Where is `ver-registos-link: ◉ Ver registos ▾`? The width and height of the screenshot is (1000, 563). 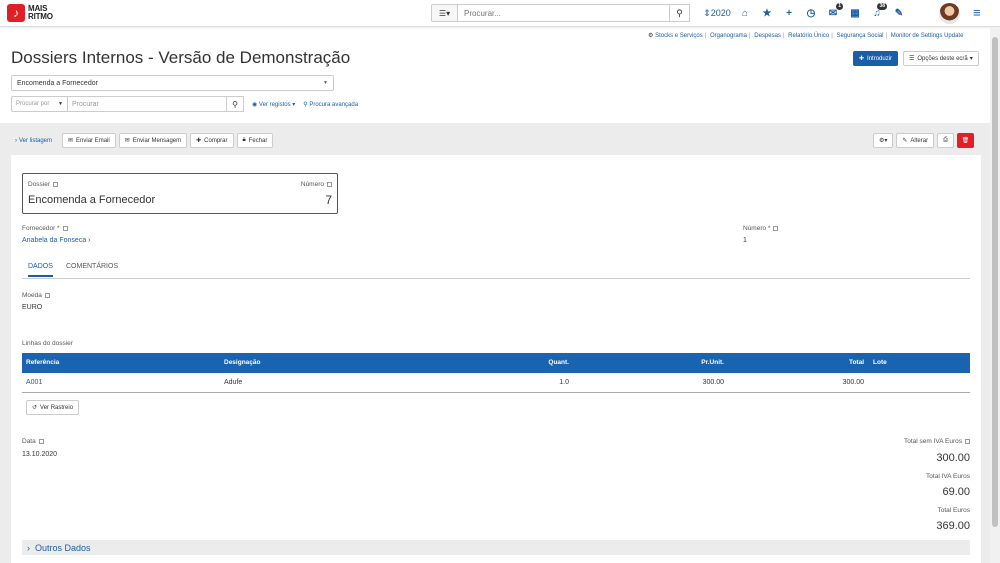
ver-registos-link: ◉ Ver registos ▾ is located at coordinates (273, 104).